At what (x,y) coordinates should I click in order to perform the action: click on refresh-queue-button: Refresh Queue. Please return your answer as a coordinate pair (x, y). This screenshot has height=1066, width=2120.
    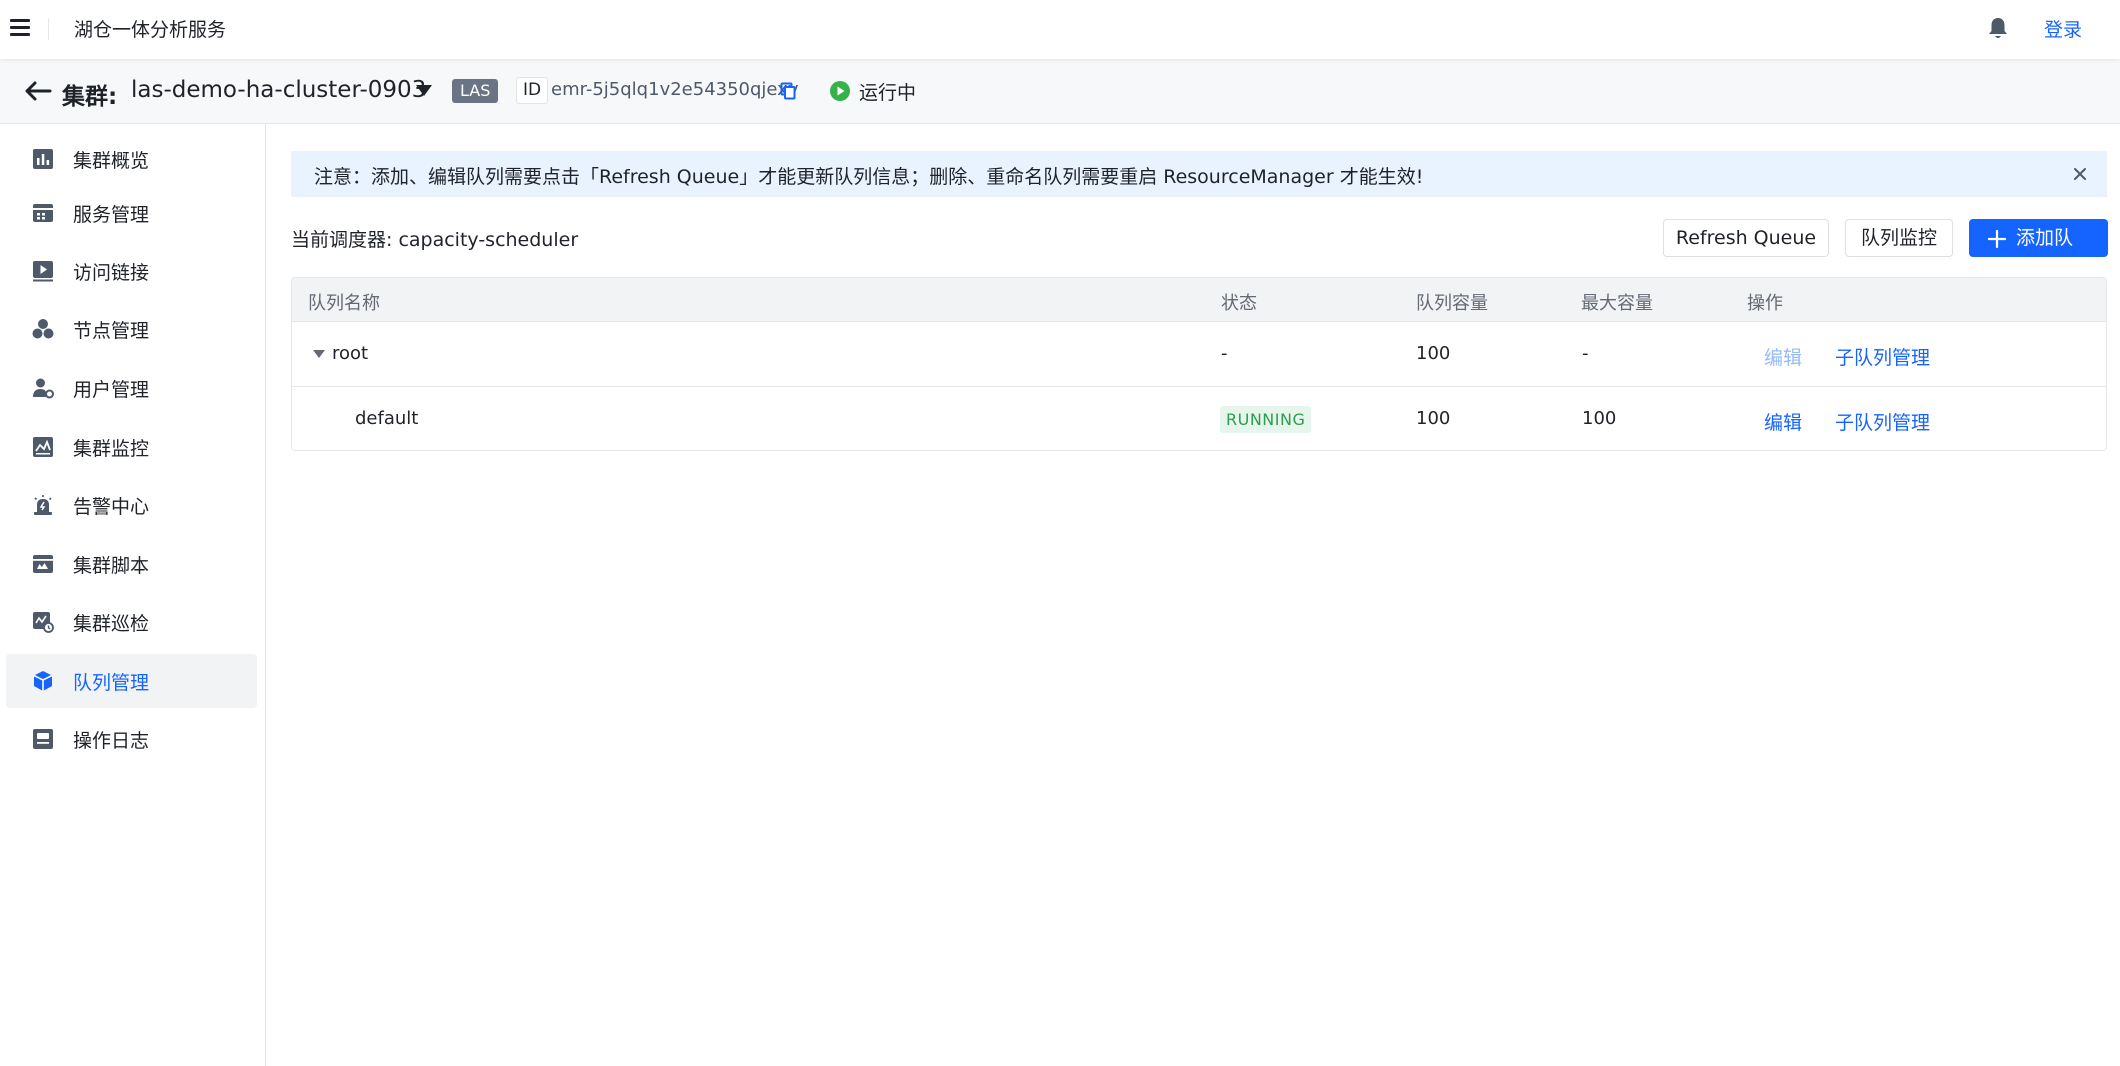
    Looking at the image, I should click on (1746, 238).